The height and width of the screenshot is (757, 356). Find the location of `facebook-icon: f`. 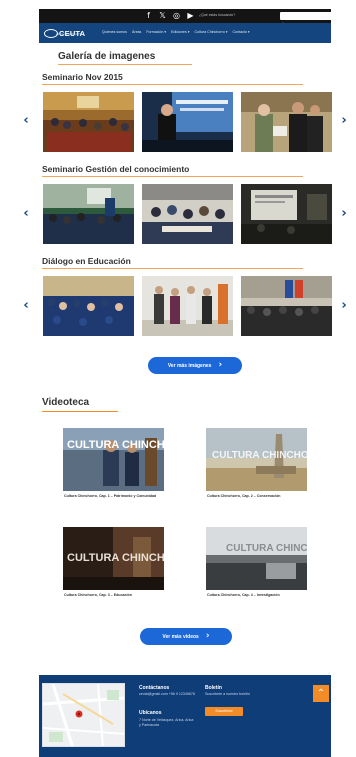

facebook-icon: f is located at coordinates (148, 15).